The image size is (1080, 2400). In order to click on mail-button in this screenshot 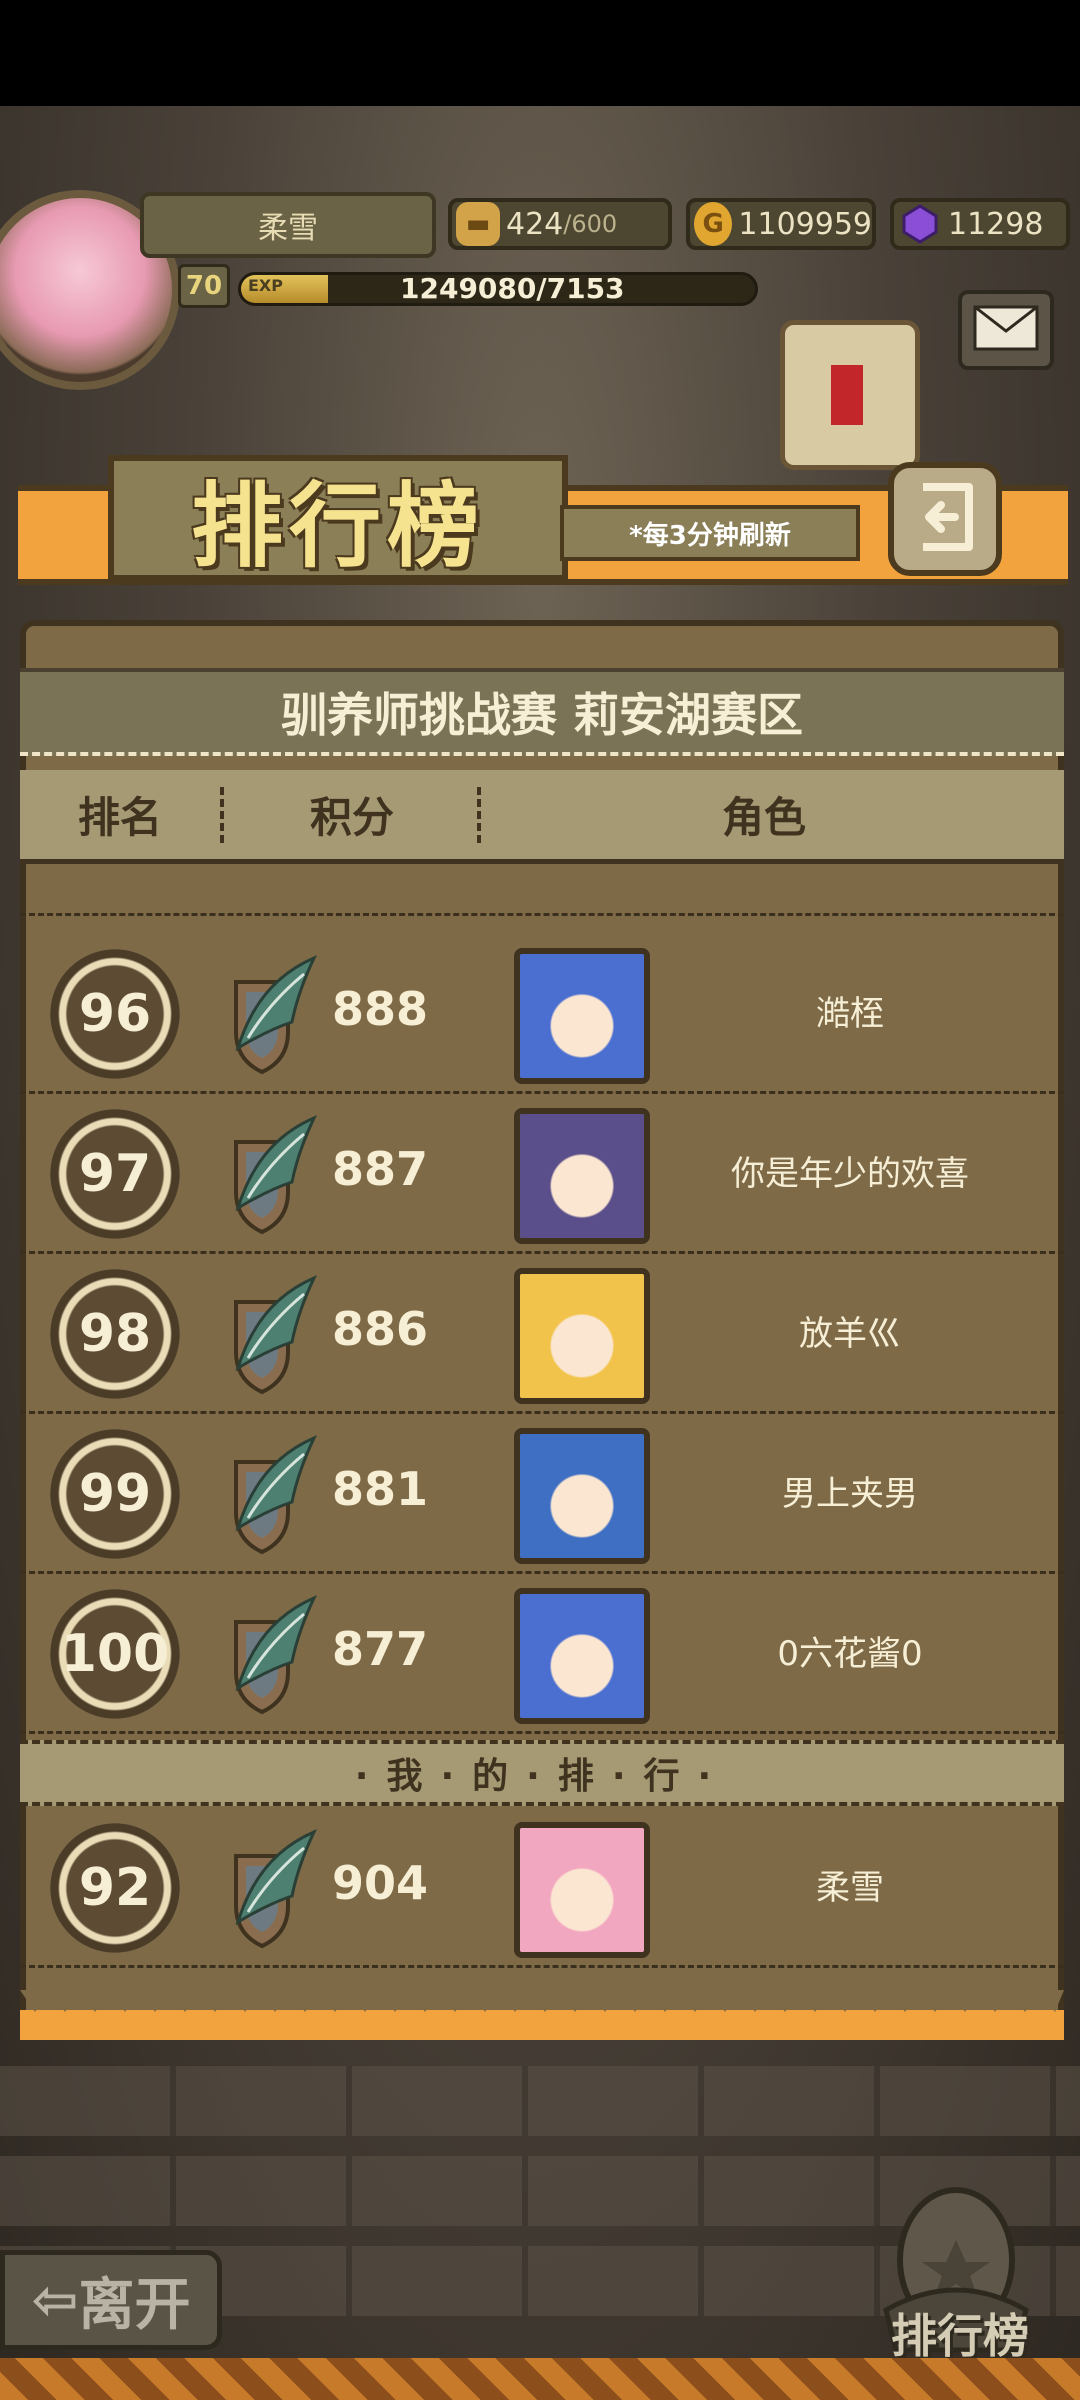, I will do `click(1006, 330)`.